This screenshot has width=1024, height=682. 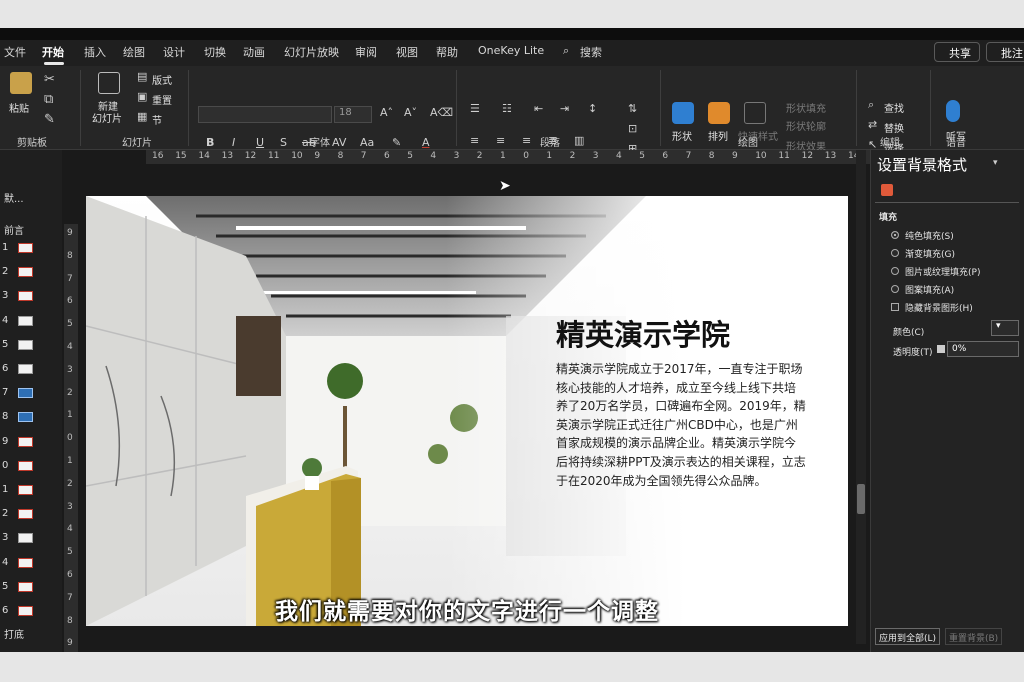 What do you see at coordinates (566, 51) in the screenshot?
I see `search-icon: ⌕` at bounding box center [566, 51].